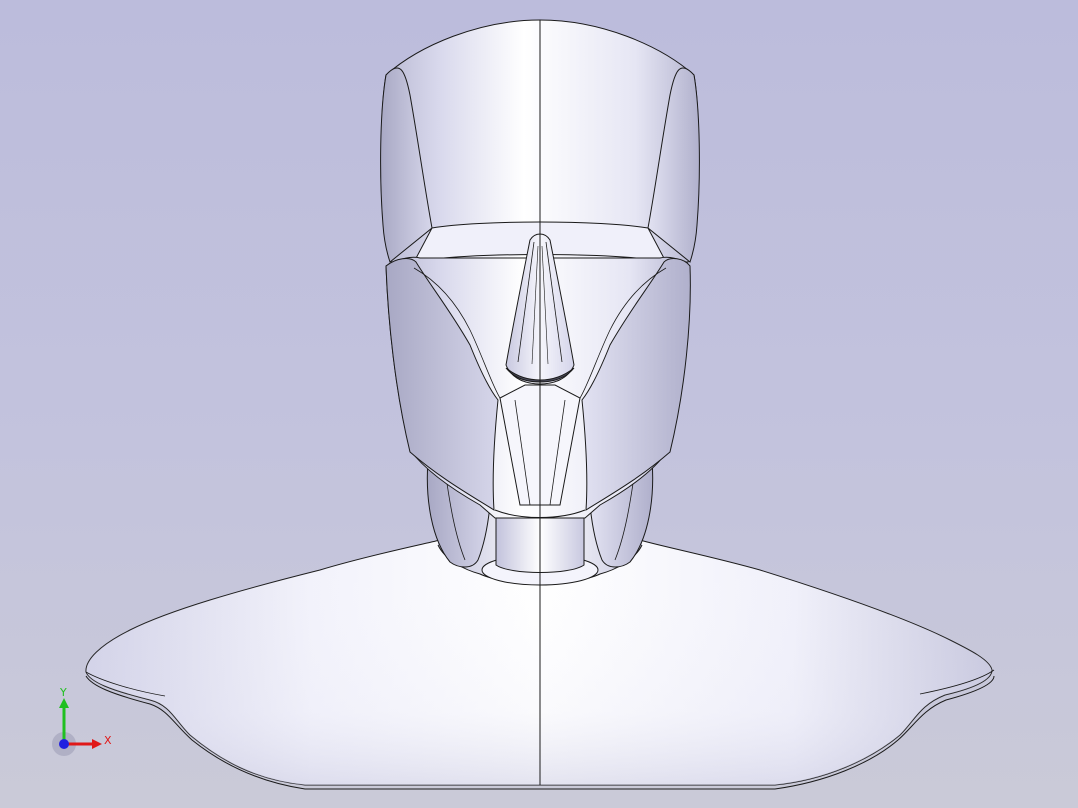  Describe the element at coordinates (63, 692) in the screenshot. I see `y-axis-label: Y` at that location.